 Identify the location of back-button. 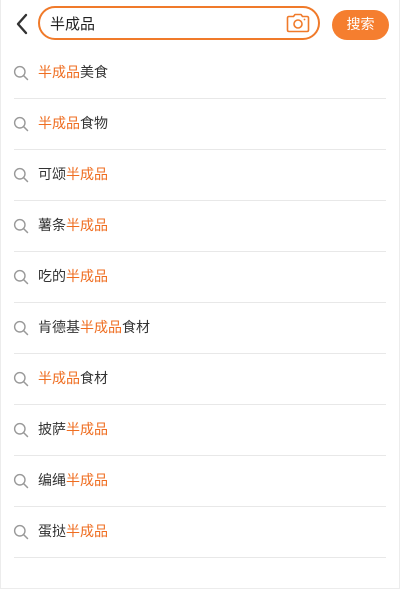
(22, 24).